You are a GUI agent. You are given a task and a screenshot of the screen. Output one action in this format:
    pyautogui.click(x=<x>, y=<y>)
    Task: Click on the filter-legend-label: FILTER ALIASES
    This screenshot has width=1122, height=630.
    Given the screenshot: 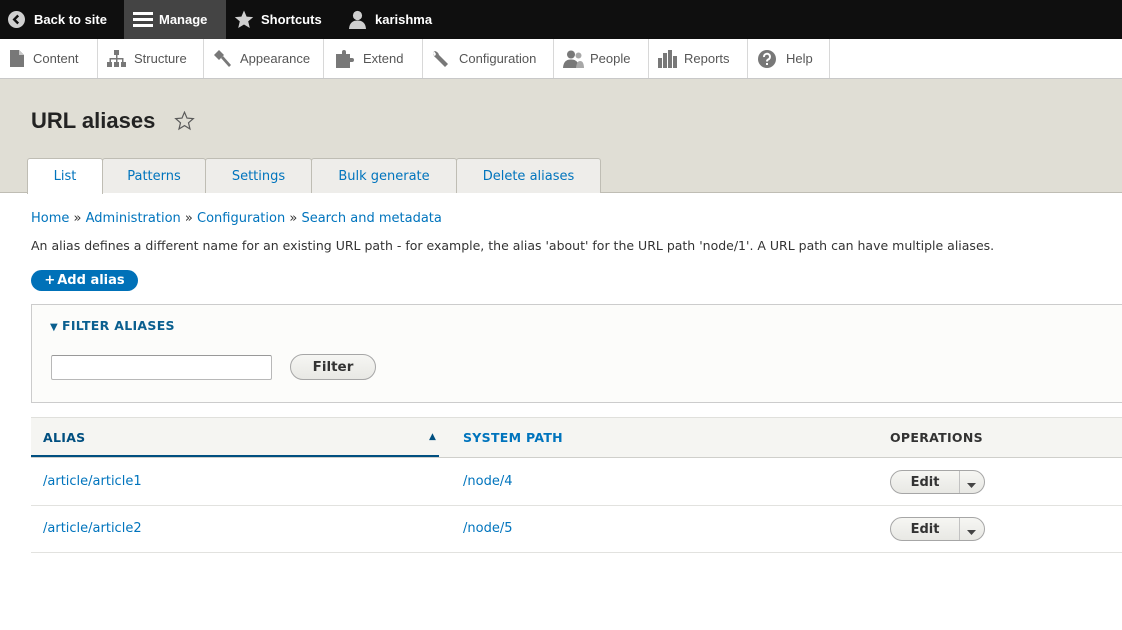 What is the action you would take?
    pyautogui.click(x=118, y=325)
    